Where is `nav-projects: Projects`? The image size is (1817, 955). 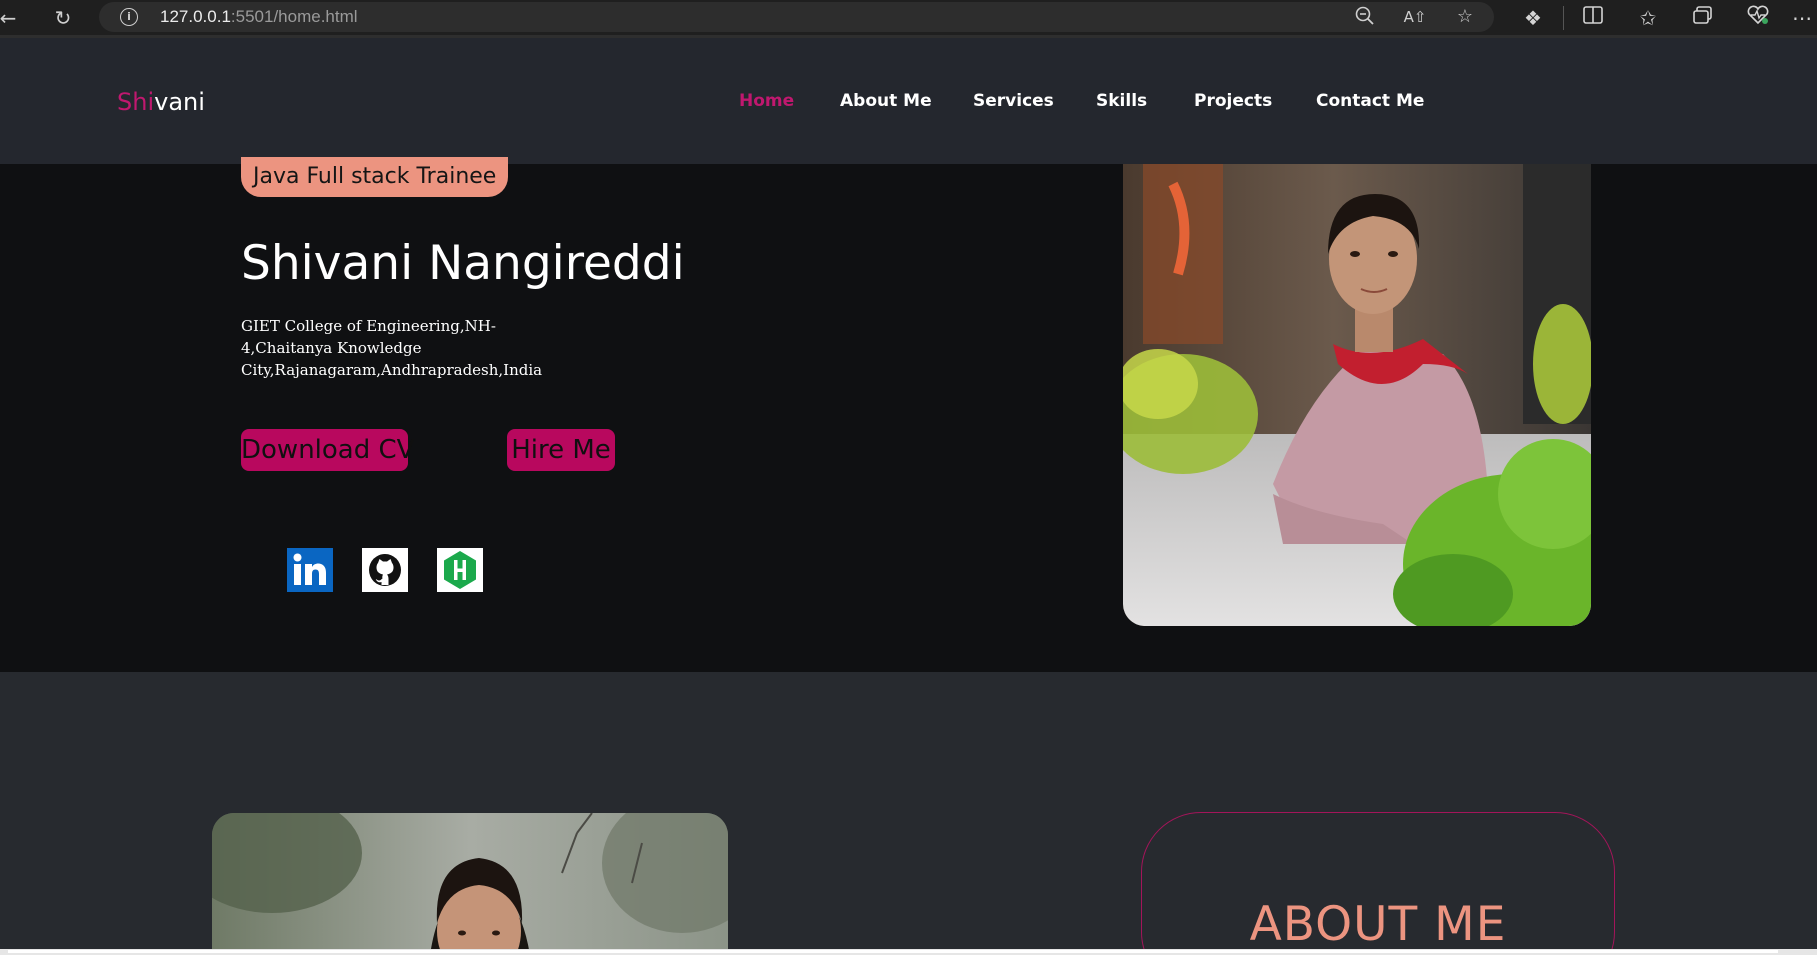
nav-projects: Projects is located at coordinates (1233, 101).